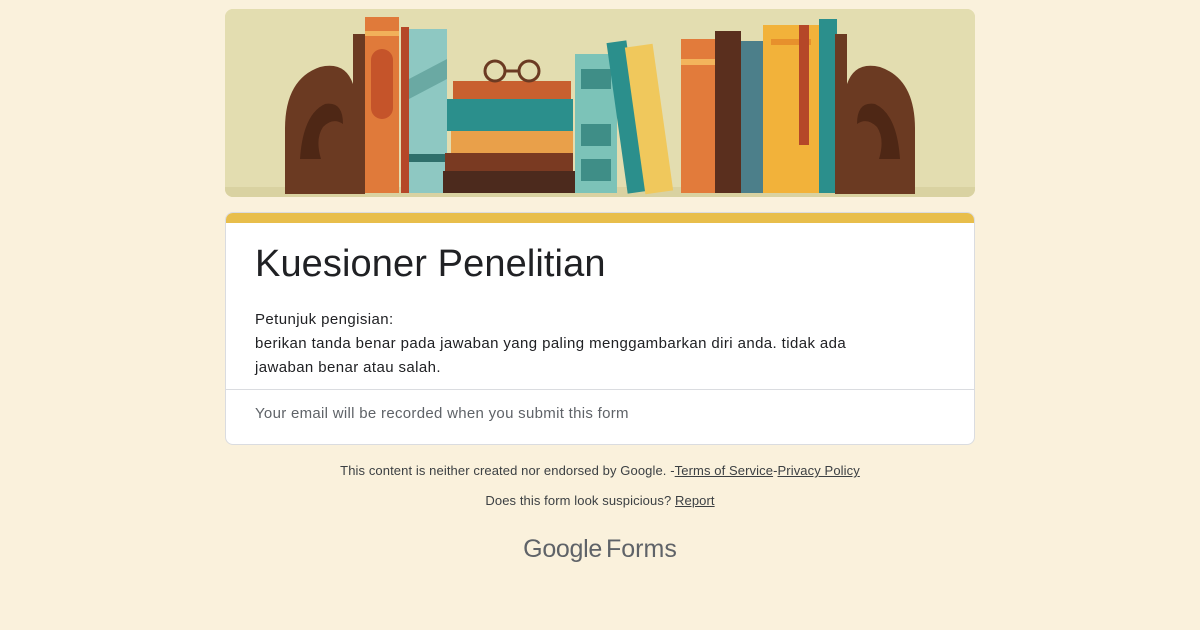 Image resolution: width=1200 pixels, height=630 pixels. What do you see at coordinates (430, 264) in the screenshot?
I see `form-title: Kuesioner Penelitian` at bounding box center [430, 264].